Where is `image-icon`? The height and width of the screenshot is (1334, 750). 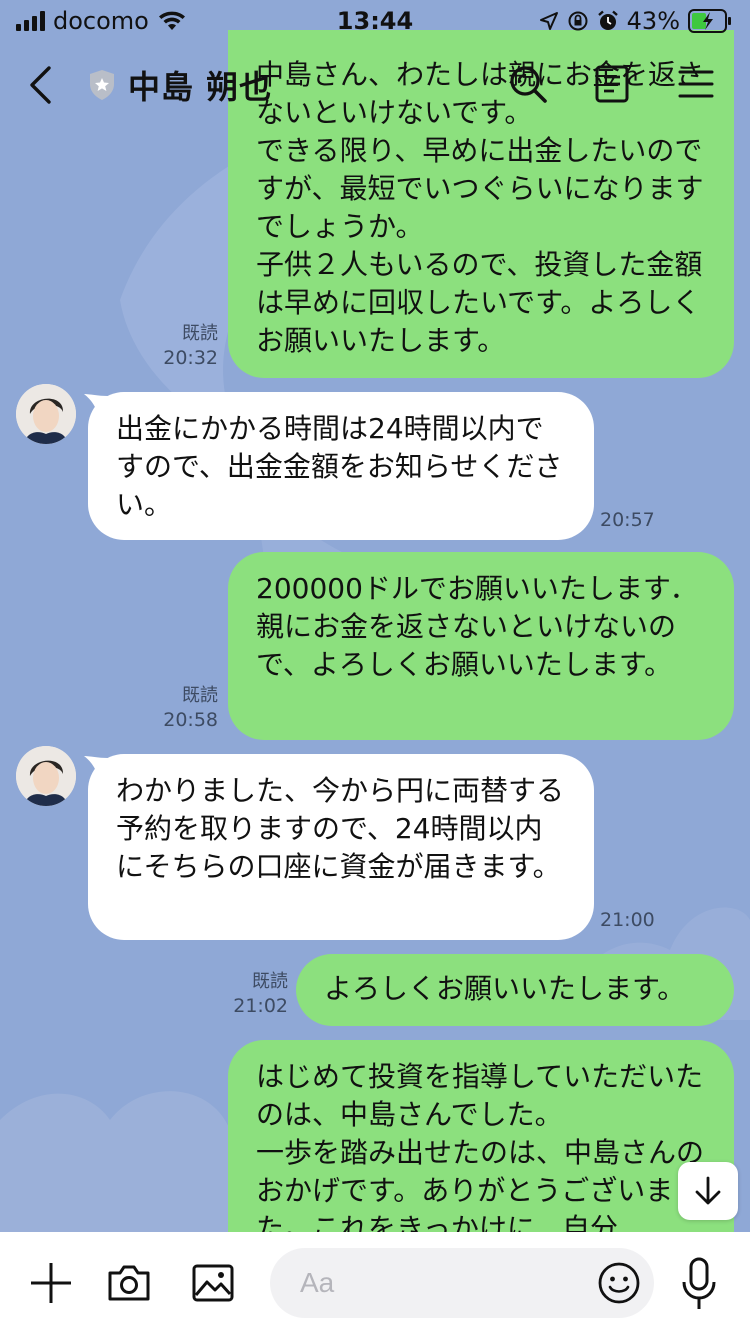
image-icon is located at coordinates (213, 1283).